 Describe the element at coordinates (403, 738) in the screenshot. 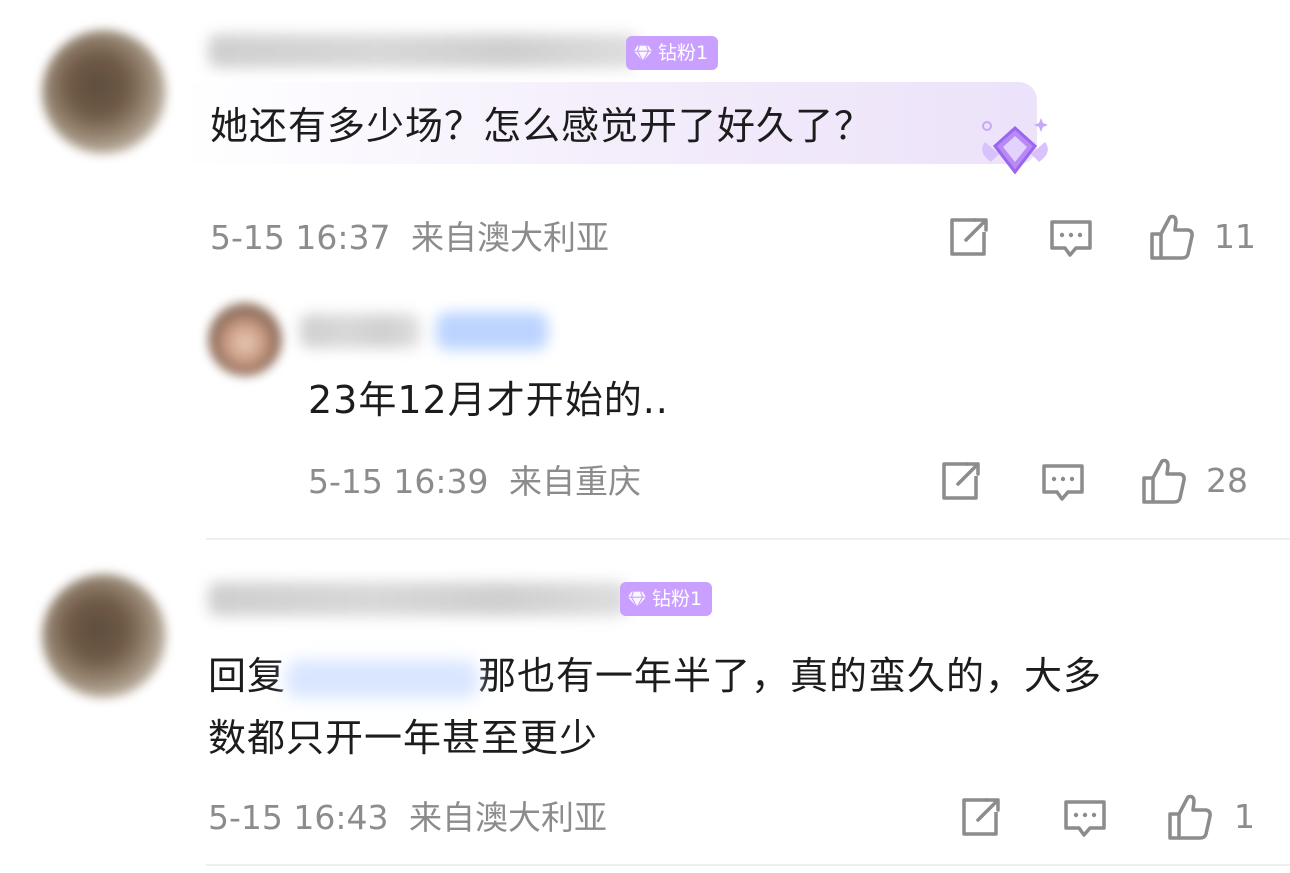

I see `comment-text-line2: 数都只开一年甚至更少` at that location.